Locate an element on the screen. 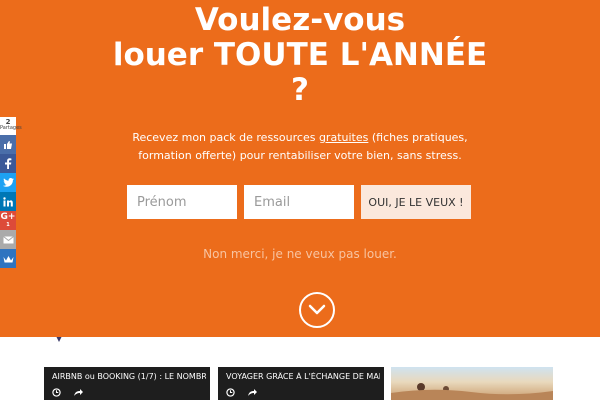 This screenshot has width=600, height=400. popup-headline-line1: Voulez-vous is located at coordinates (300, 20).